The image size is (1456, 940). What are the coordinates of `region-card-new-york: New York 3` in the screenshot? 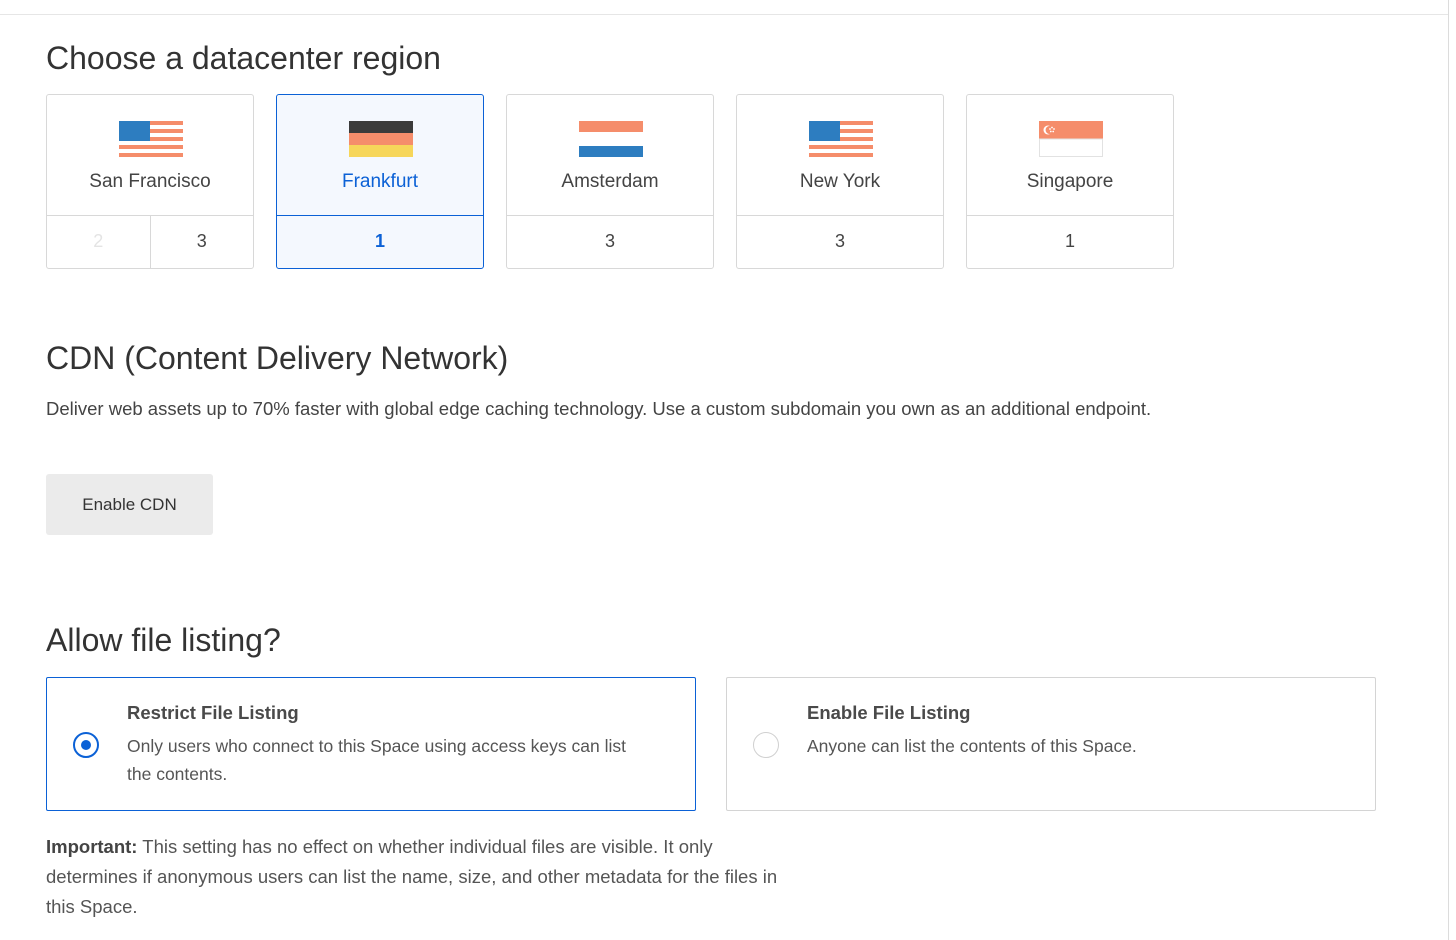 It's located at (840, 181).